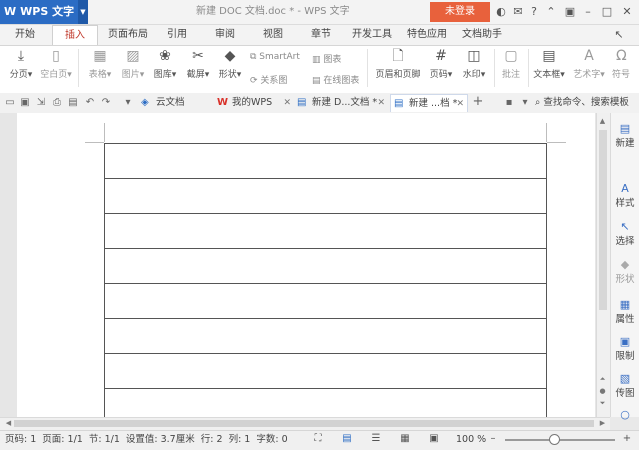 The width and height of the screenshot is (639, 450). I want to click on side-tab-shapes: ◆ 形状, so click(625, 271).